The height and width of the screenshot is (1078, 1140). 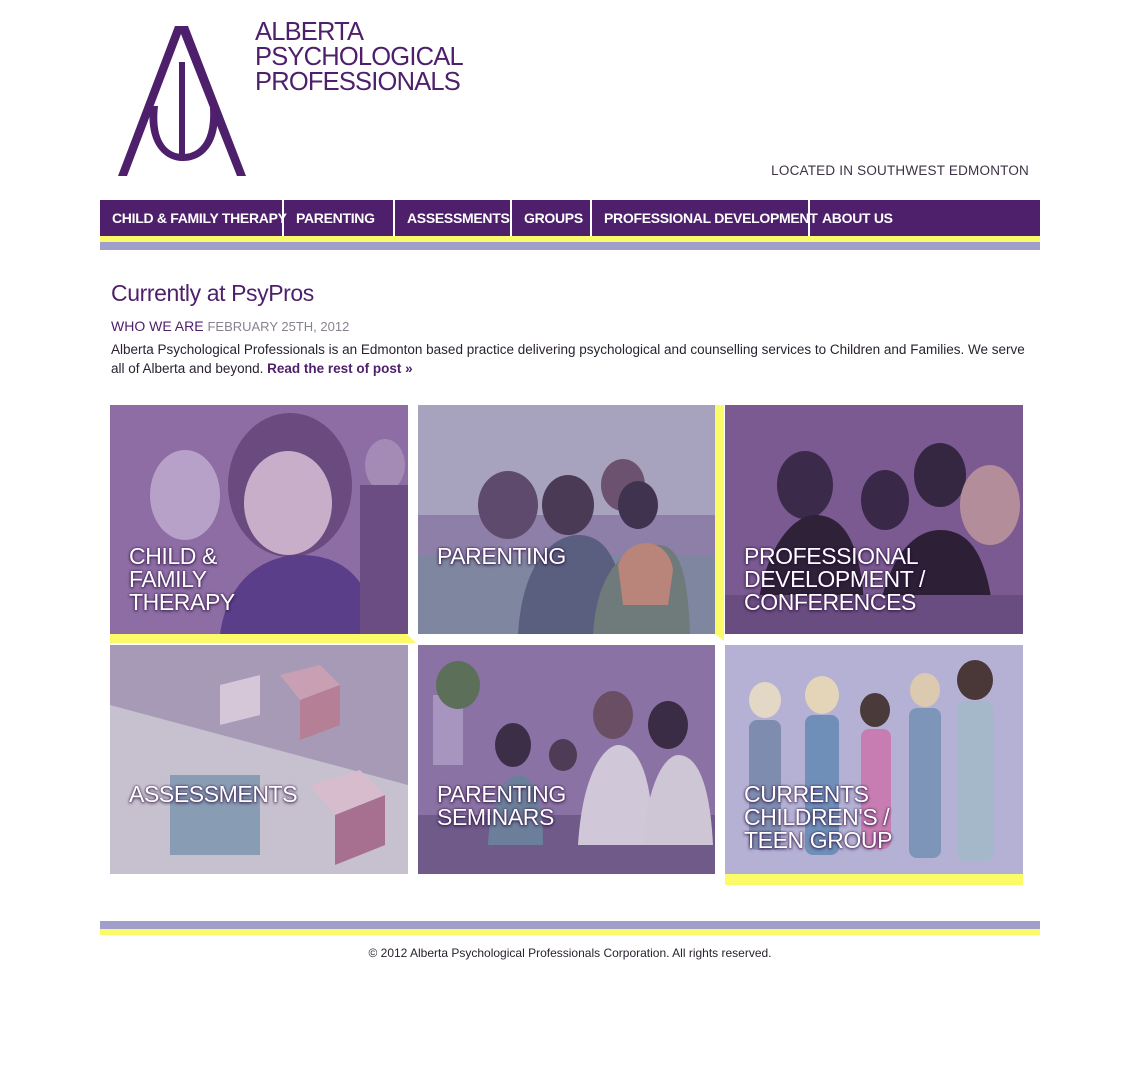 What do you see at coordinates (259, 519) in the screenshot?
I see `tile-child-family-therapy: CHILD & FAMILY THERAPY` at bounding box center [259, 519].